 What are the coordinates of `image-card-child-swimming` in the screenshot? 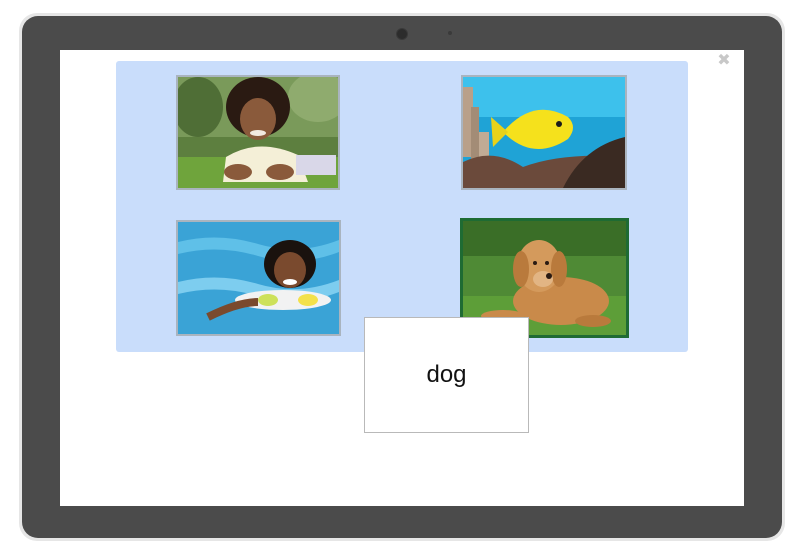 It's located at (258, 278).